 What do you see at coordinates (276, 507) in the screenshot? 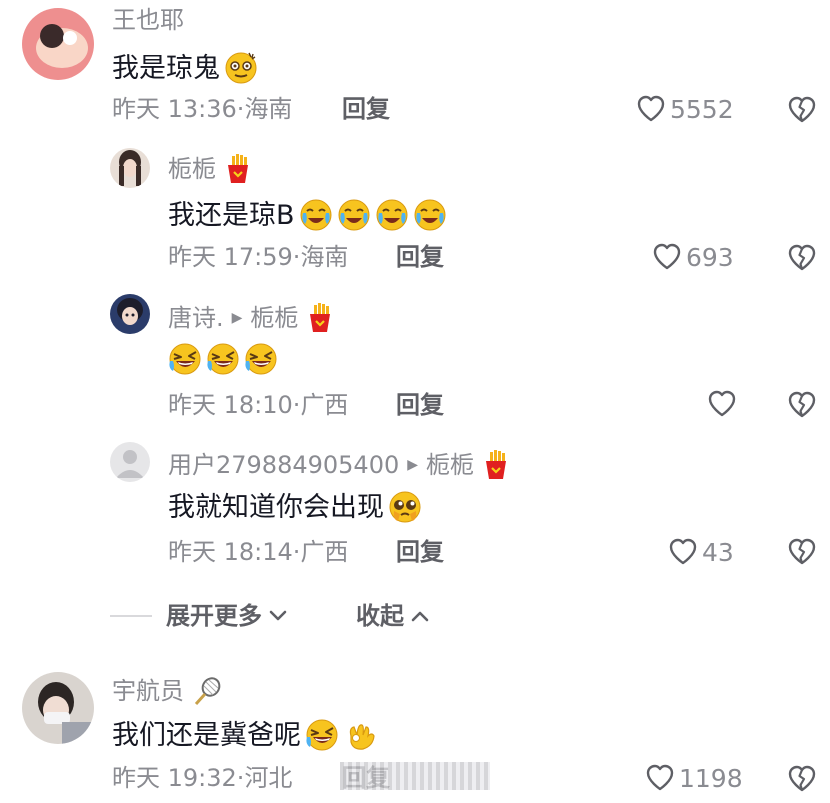
I see `comment-text-content: 我就知道你会出现` at bounding box center [276, 507].